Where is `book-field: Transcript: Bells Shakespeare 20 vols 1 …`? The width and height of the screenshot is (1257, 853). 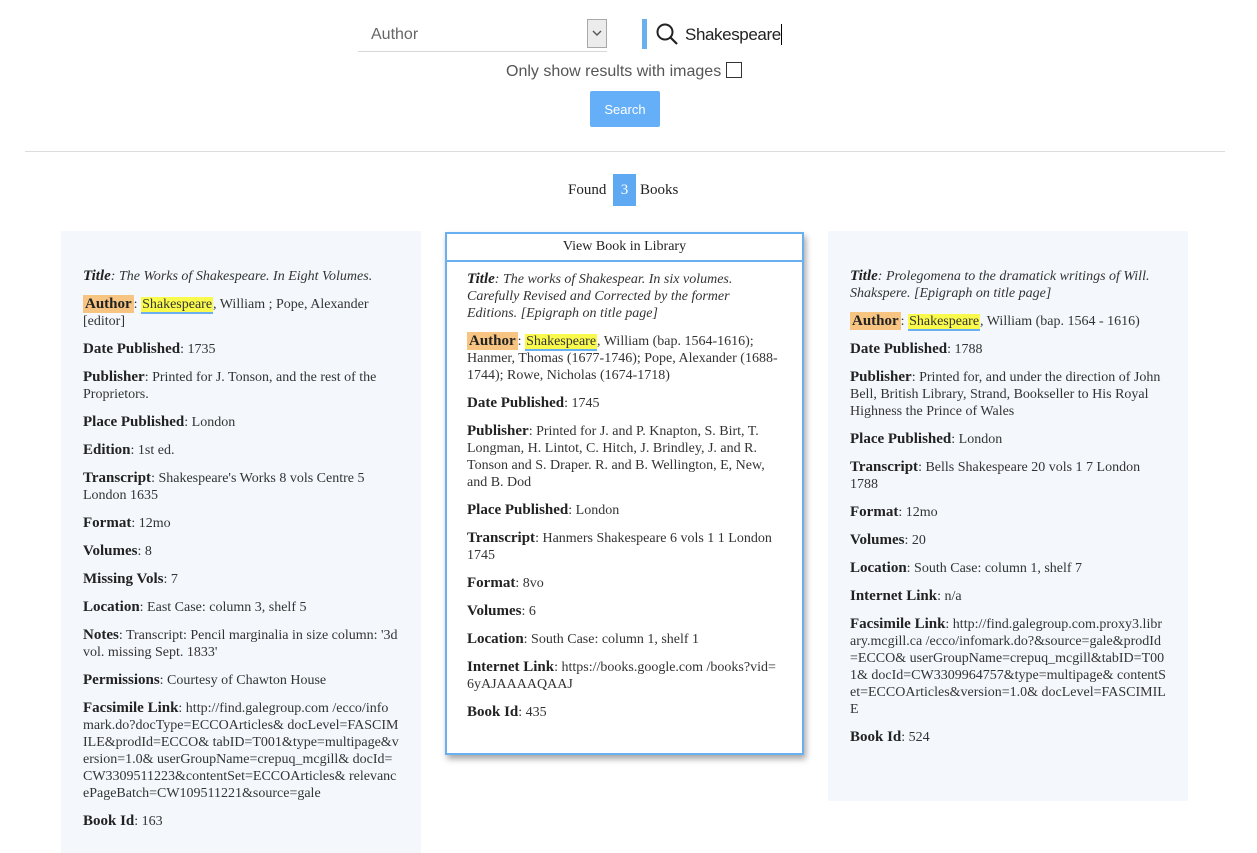
book-field: Transcript: Bells Shakespeare 20 vols 1 … is located at coordinates (1008, 476).